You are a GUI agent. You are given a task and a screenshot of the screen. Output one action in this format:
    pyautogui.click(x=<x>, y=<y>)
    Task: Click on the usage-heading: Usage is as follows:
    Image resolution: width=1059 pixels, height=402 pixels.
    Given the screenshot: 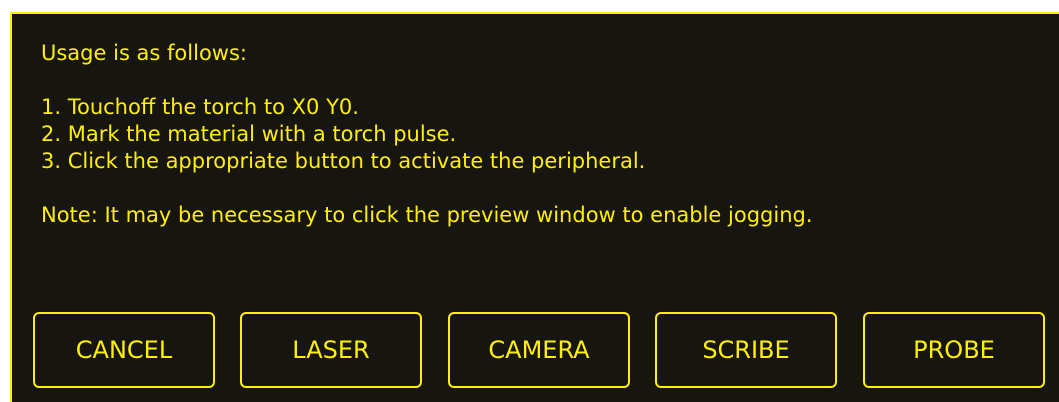 What is the action you would take?
    pyautogui.click(x=144, y=53)
    